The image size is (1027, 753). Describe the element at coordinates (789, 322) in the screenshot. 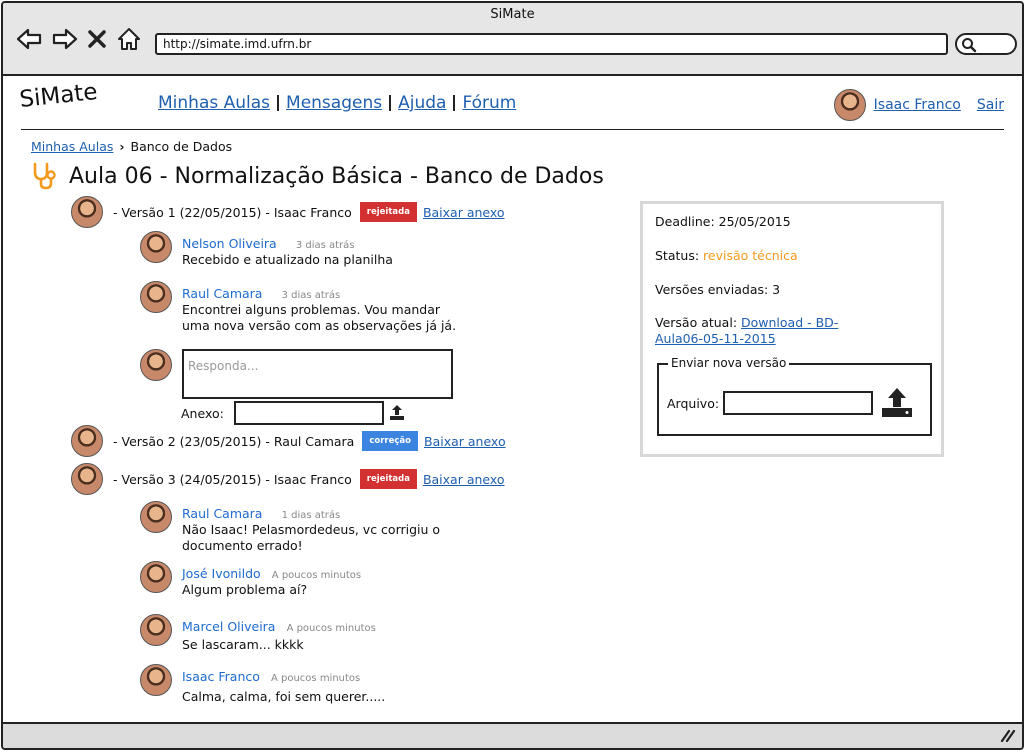

I see `current-version-download-link: Download - BD-` at that location.